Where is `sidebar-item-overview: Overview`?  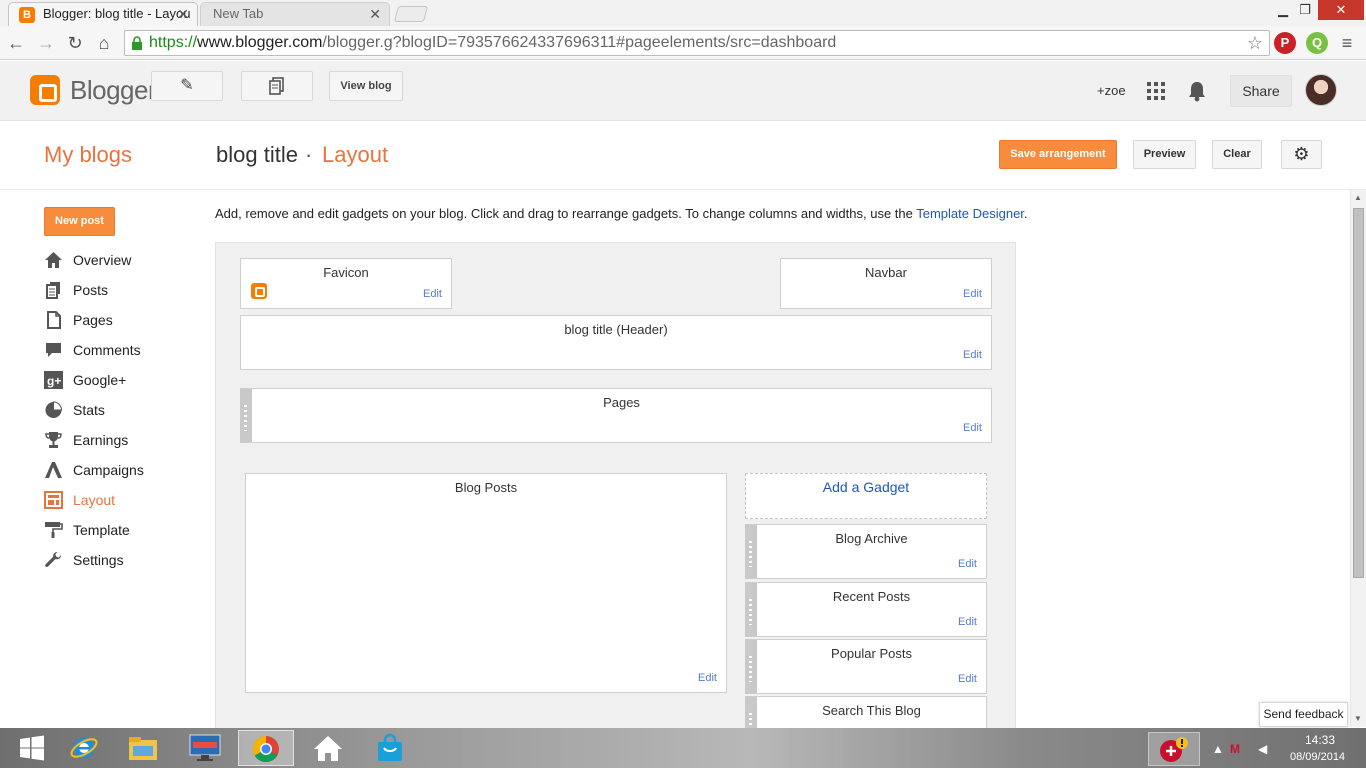 sidebar-item-overview: Overview is located at coordinates (124, 265).